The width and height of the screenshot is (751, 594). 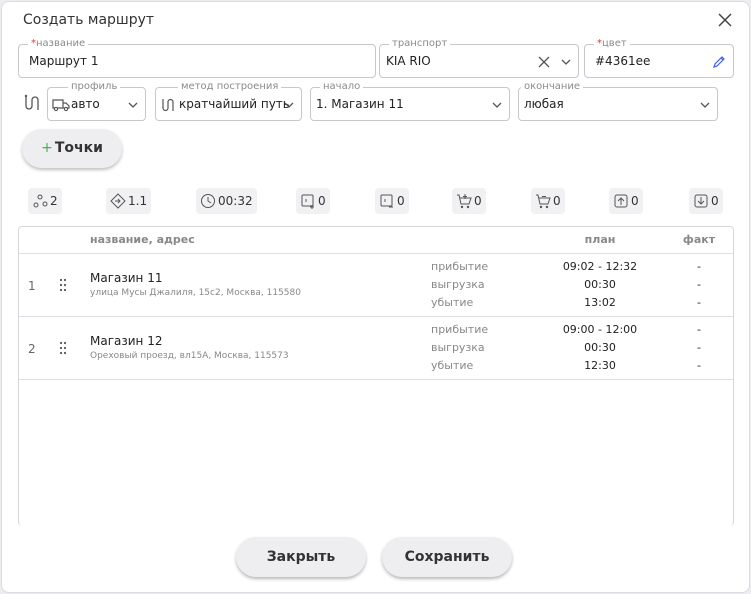 I want to click on header-name: название, адрес, so click(x=142, y=239).